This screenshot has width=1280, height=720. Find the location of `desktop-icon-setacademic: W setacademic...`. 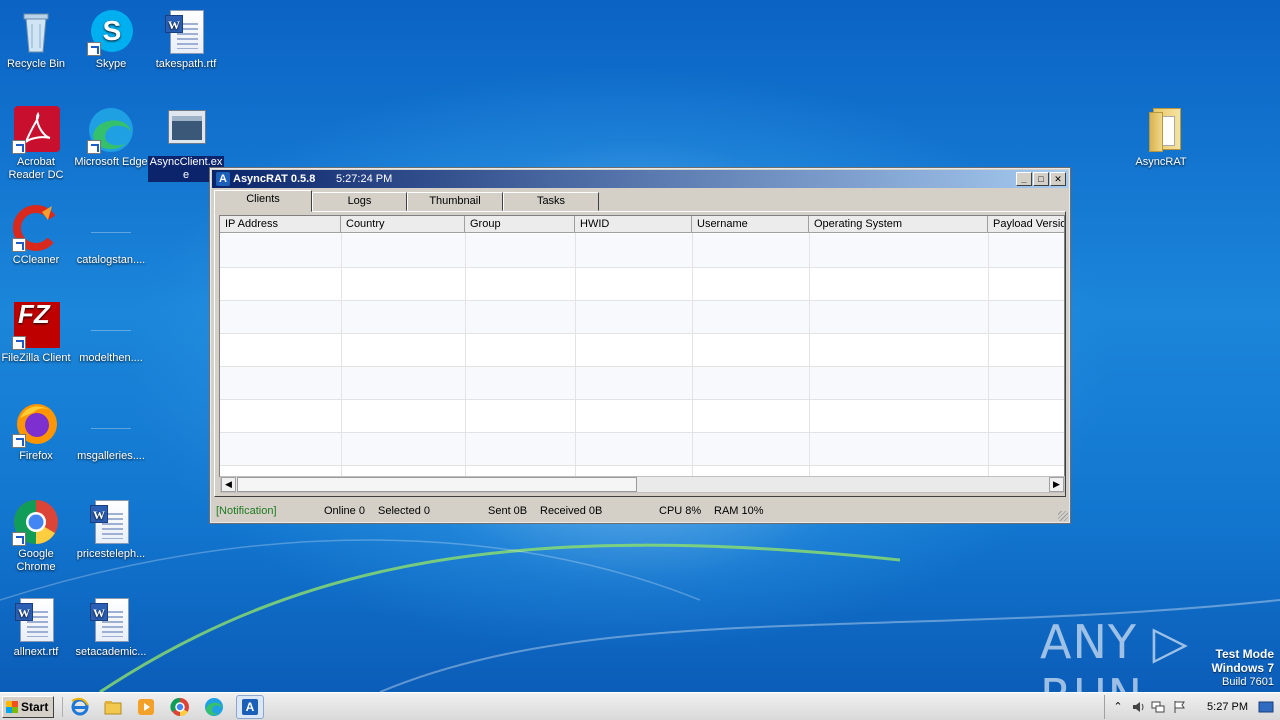

desktop-icon-setacademic: W setacademic... is located at coordinates (111, 627).